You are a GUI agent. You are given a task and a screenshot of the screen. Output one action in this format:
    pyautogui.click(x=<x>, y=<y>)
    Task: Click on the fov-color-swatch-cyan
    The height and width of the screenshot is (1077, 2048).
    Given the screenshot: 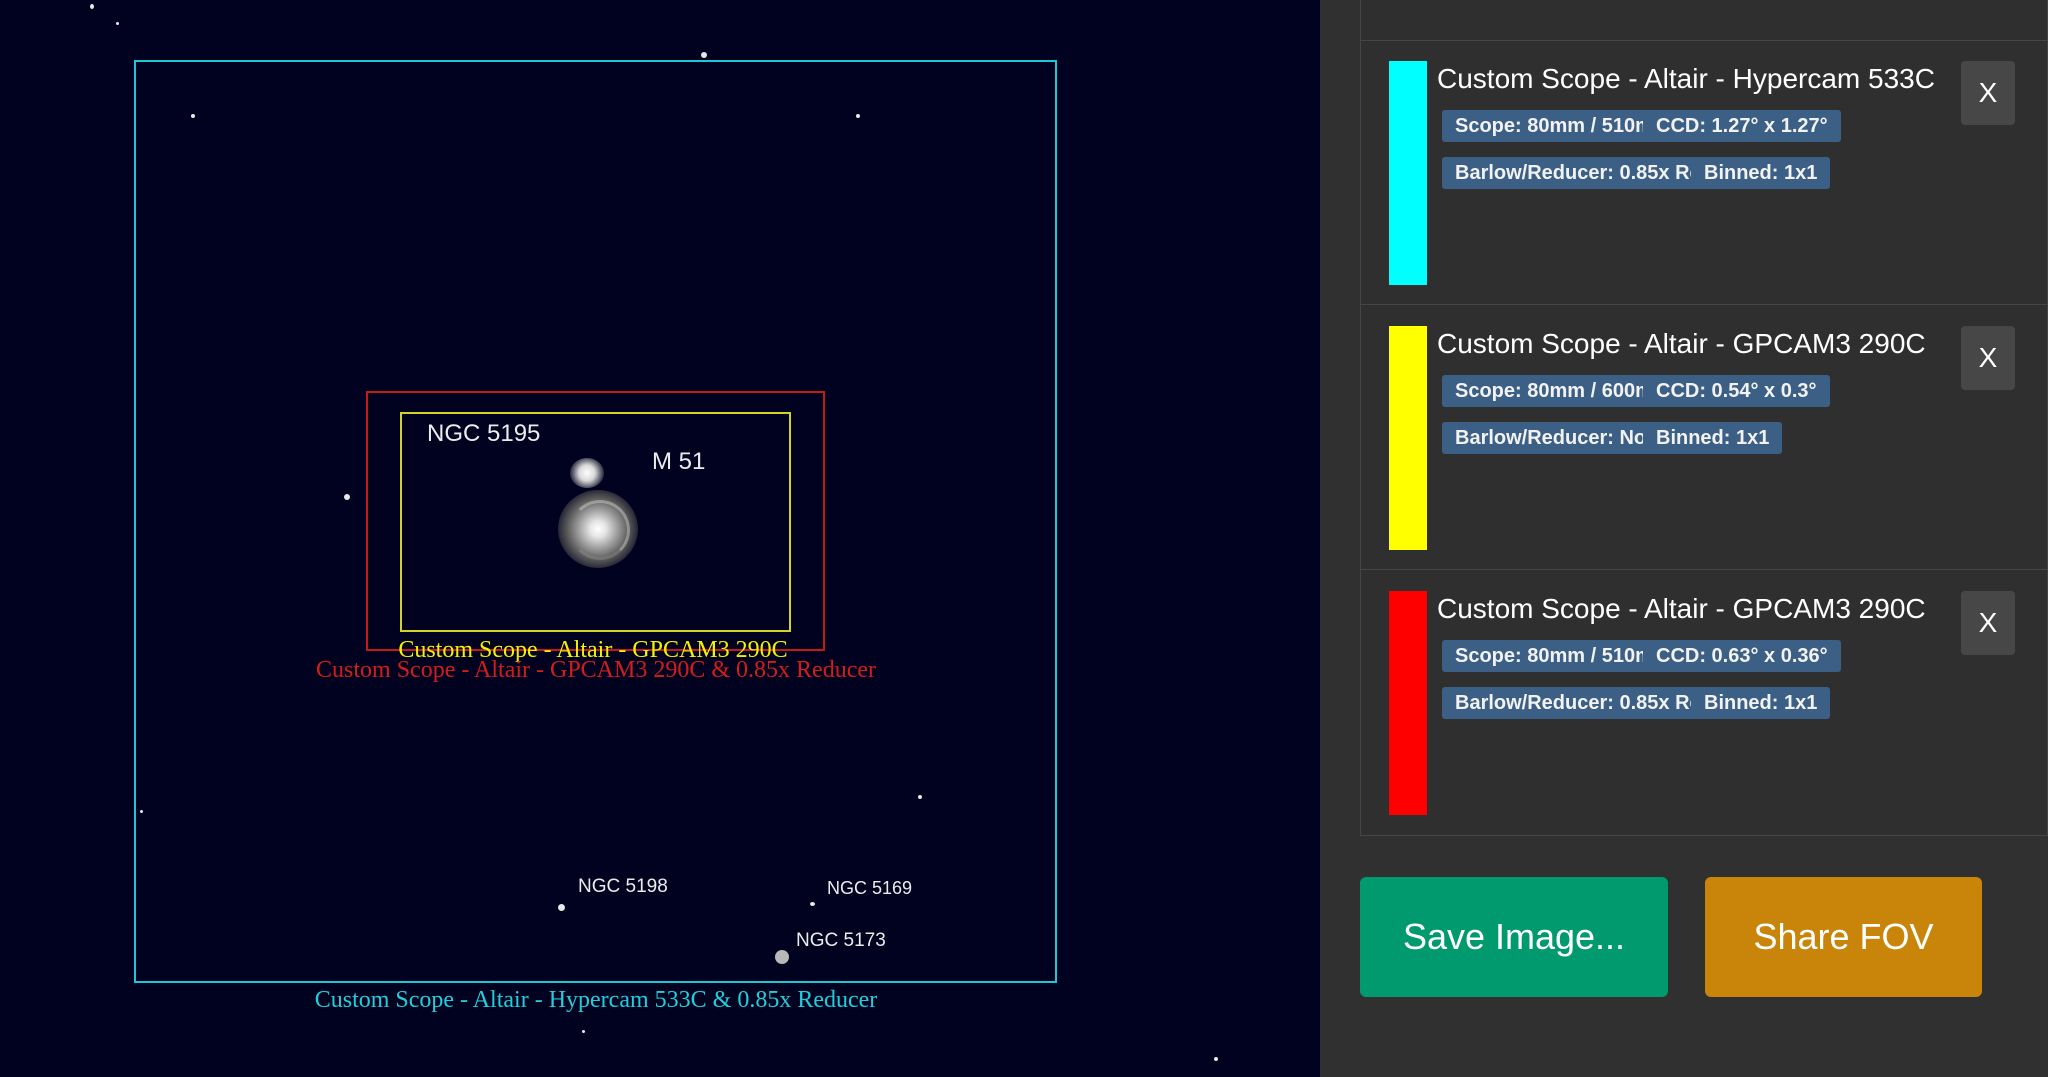 What is the action you would take?
    pyautogui.click(x=1408, y=173)
    